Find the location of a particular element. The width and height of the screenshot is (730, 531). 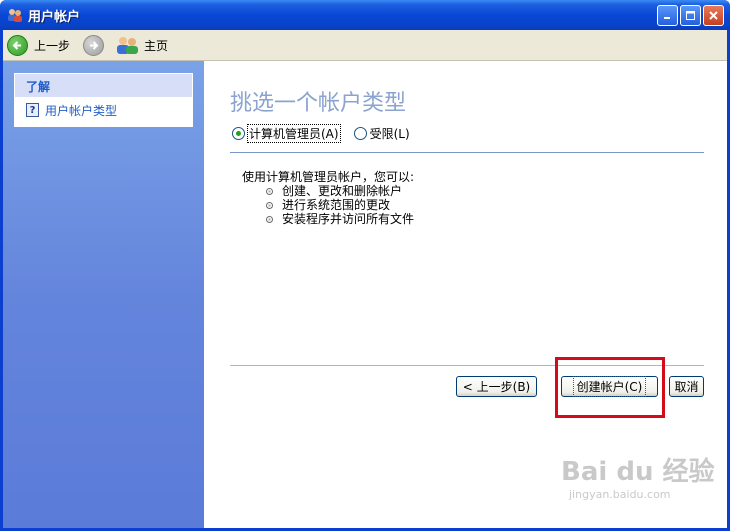

radio-label-limited: 受限(L) is located at coordinates (389, 134).